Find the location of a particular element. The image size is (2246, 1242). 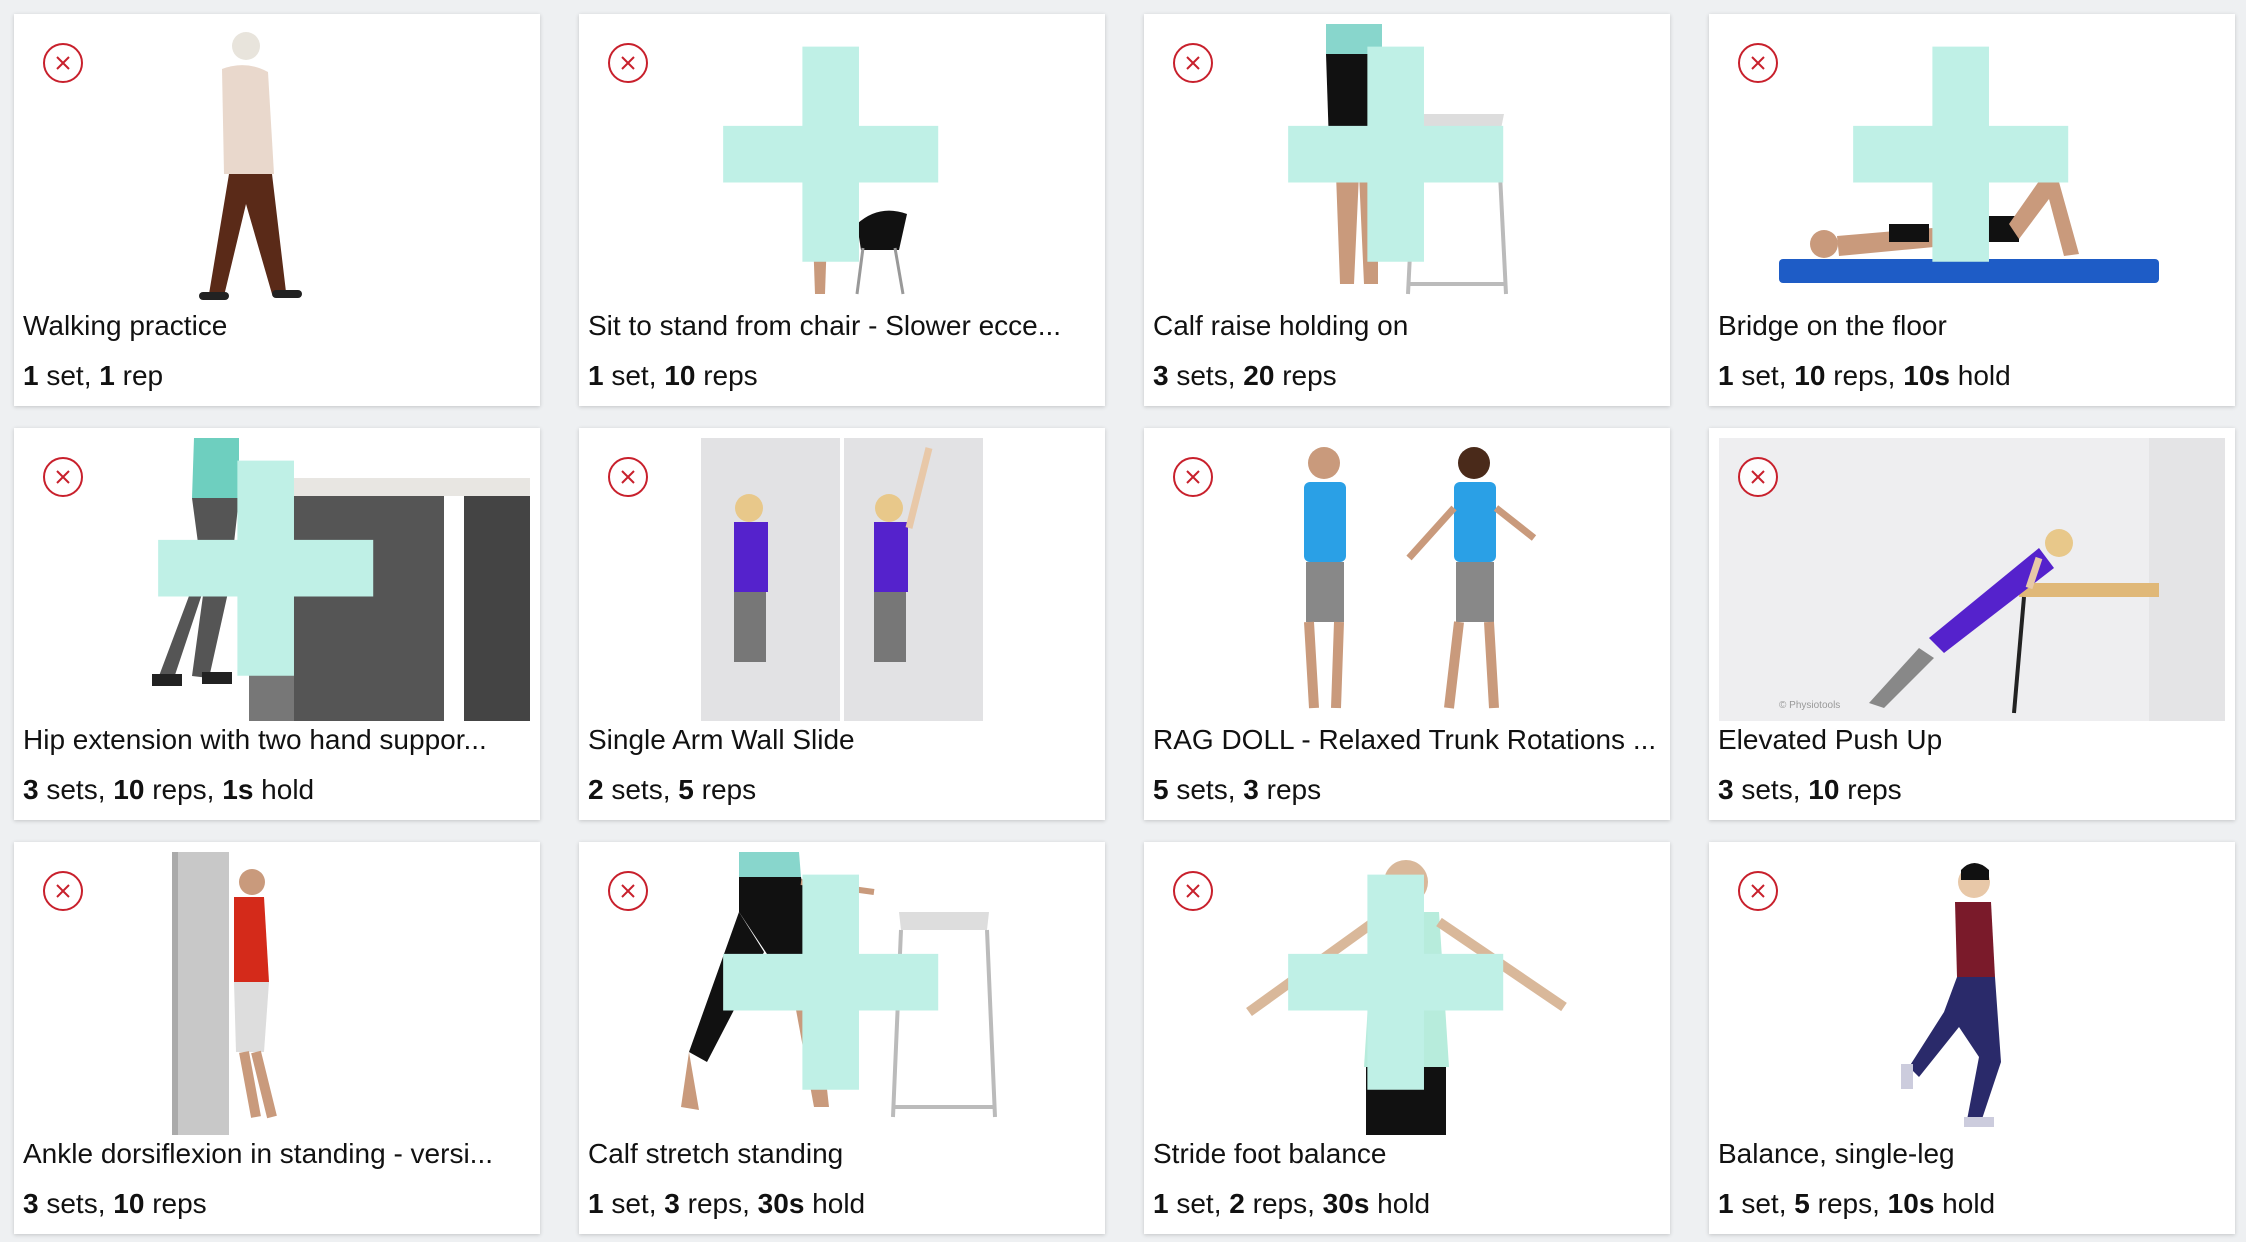

exercise-card: Single Arm Wall Slide 2 sets, 5 reps is located at coordinates (842, 624).